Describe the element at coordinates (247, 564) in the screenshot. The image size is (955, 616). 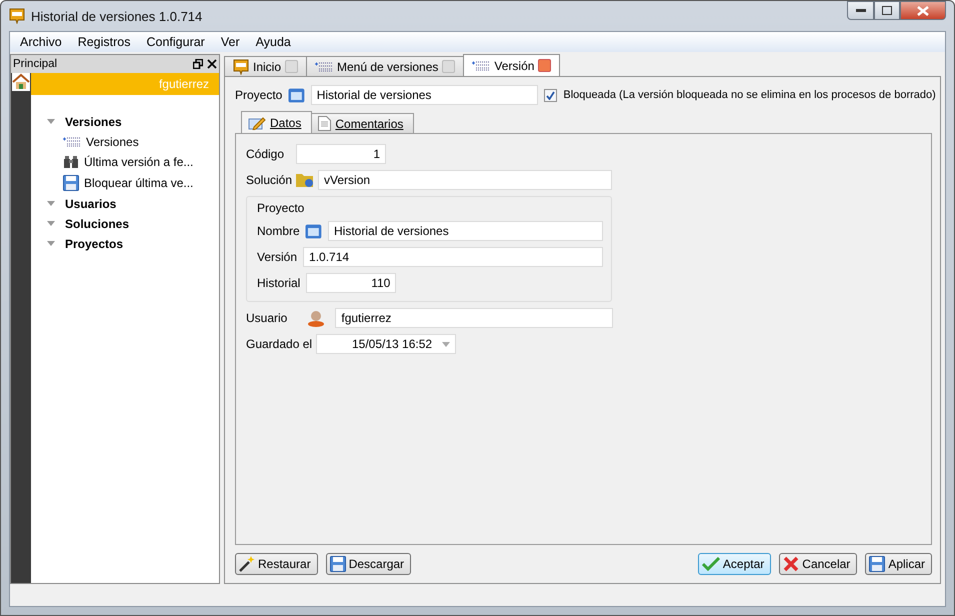
I see `magic-wand-icon` at that location.